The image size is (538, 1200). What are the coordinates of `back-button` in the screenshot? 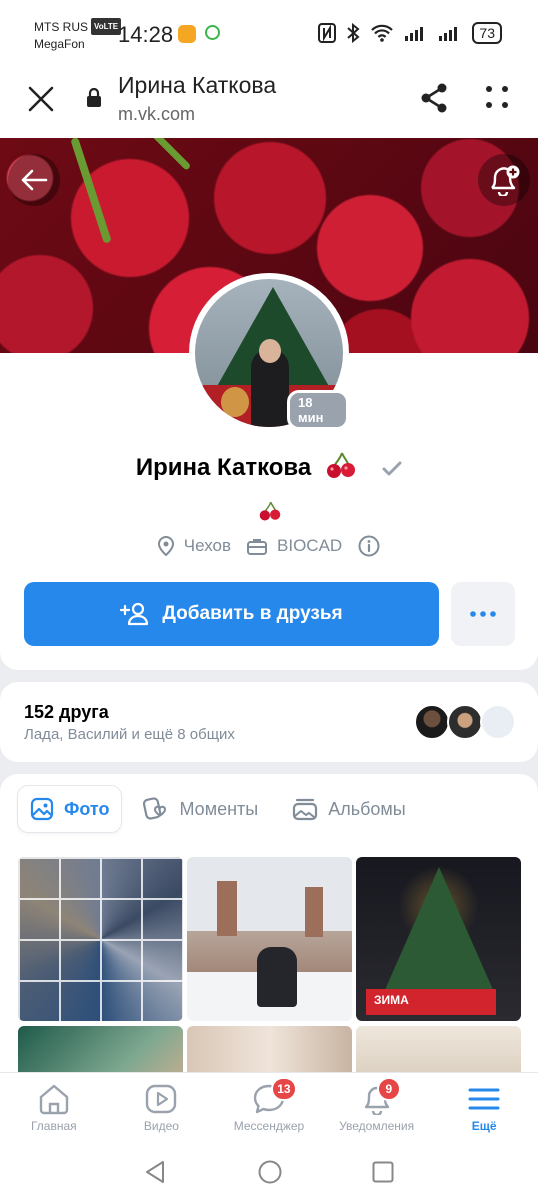 It's located at (34, 180).